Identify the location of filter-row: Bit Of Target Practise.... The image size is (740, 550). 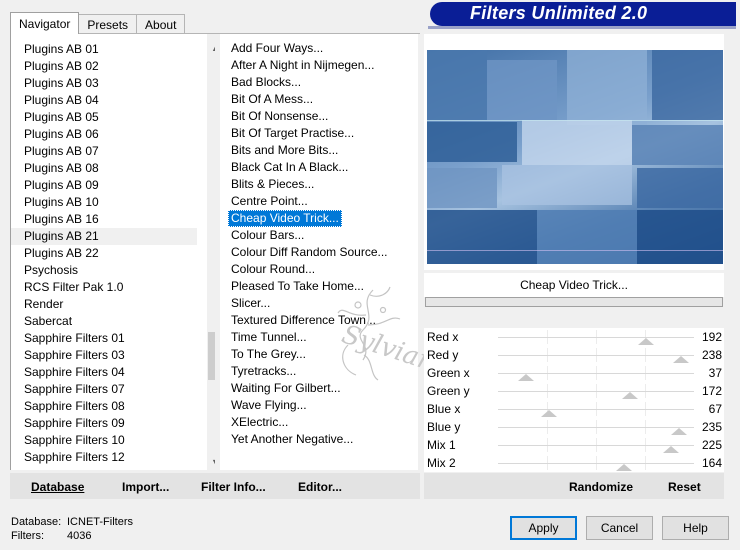
(309, 133).